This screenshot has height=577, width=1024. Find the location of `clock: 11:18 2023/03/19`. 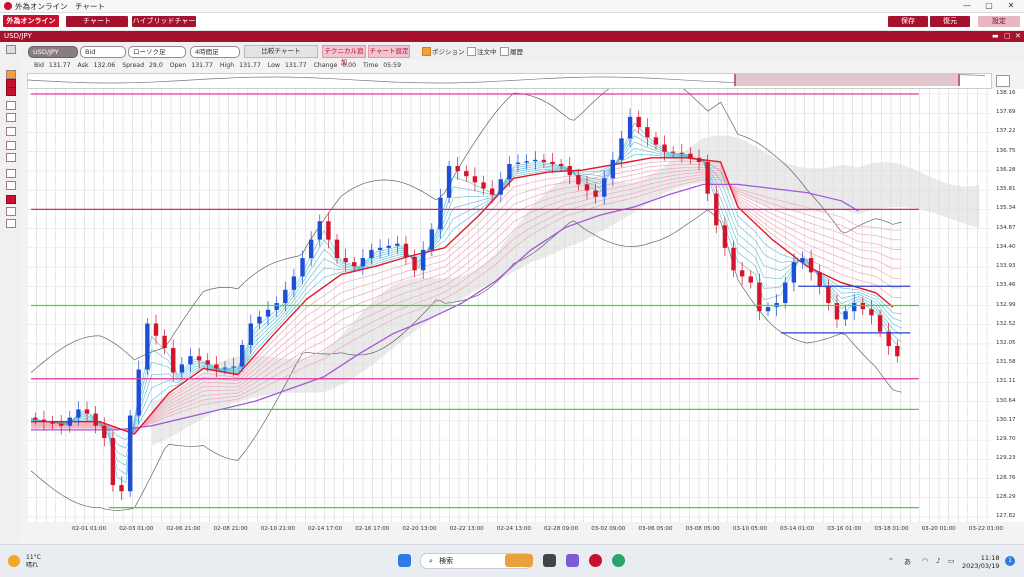

clock: 11:18 2023/03/19 is located at coordinates (980, 562).